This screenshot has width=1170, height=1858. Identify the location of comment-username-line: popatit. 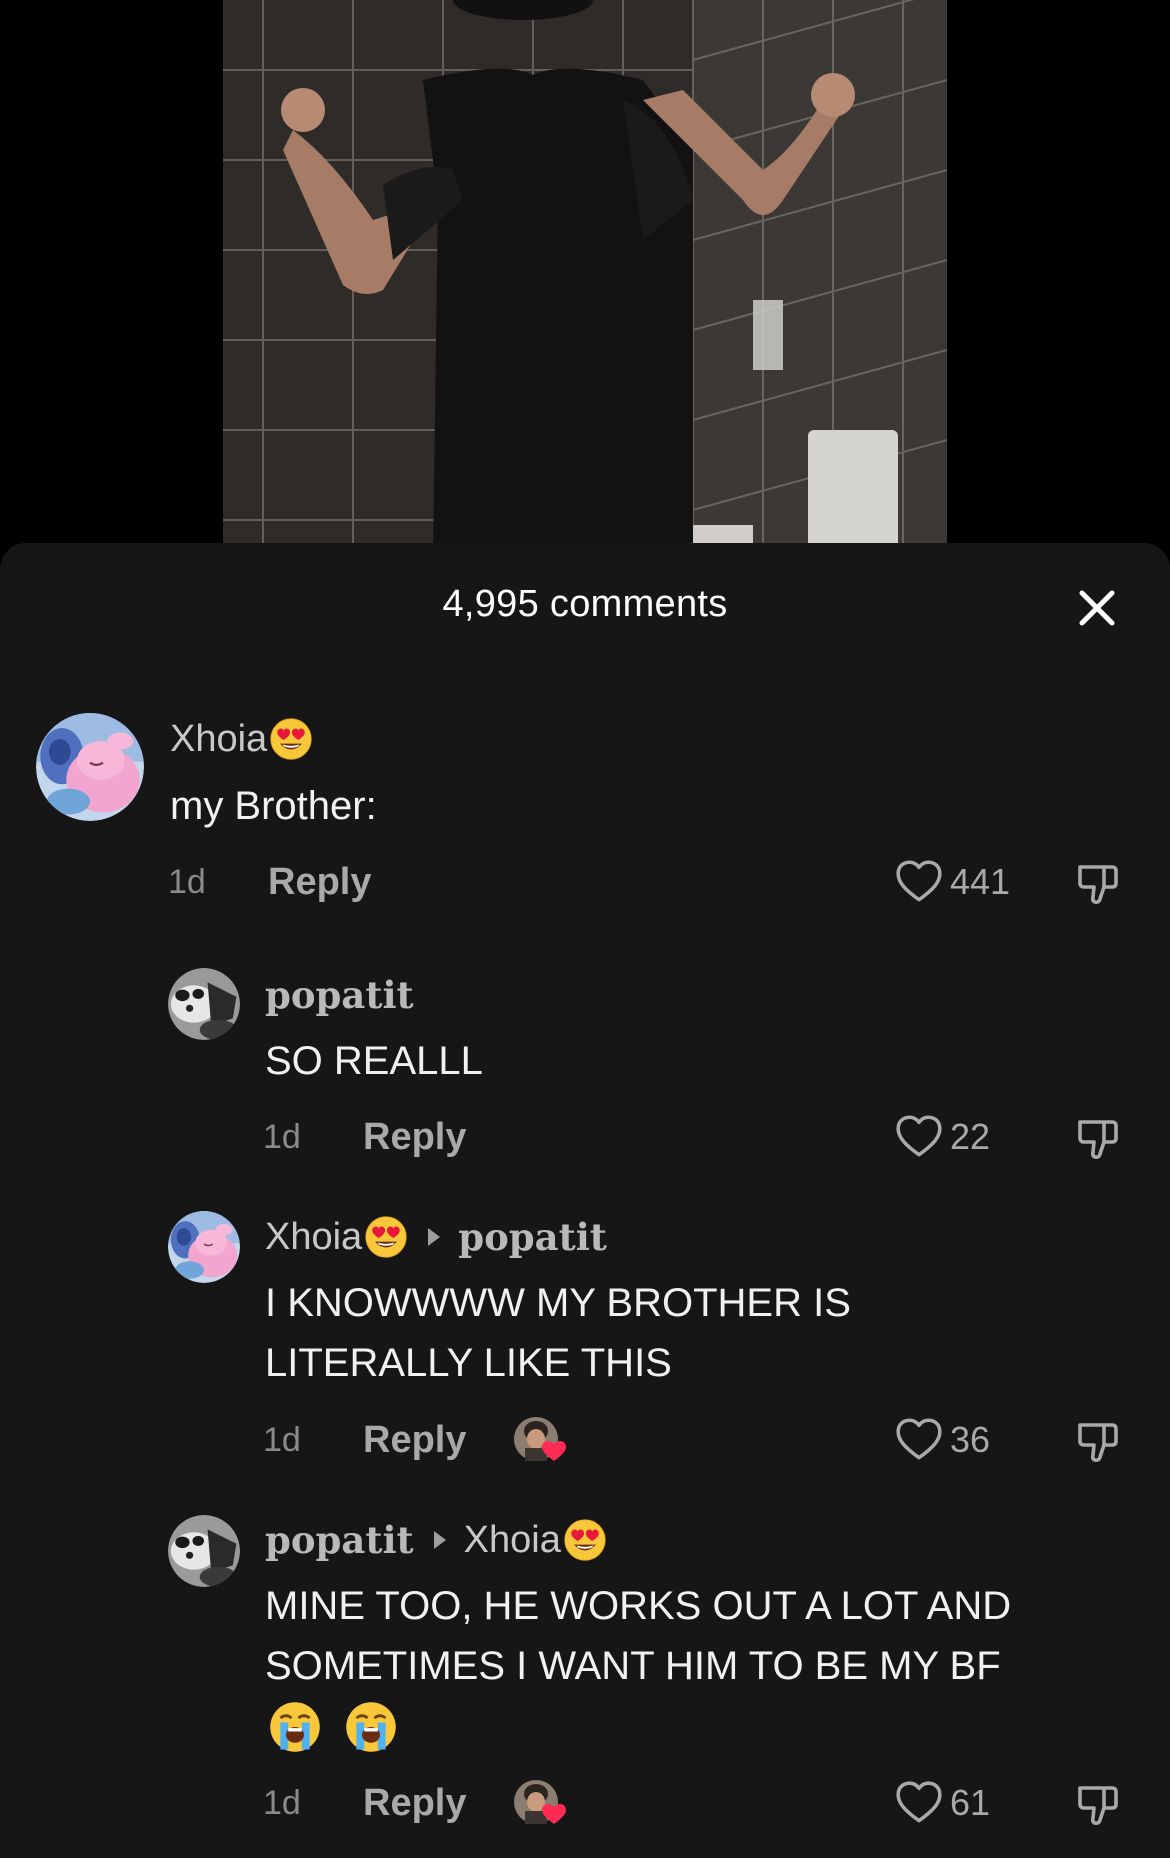
(339, 995).